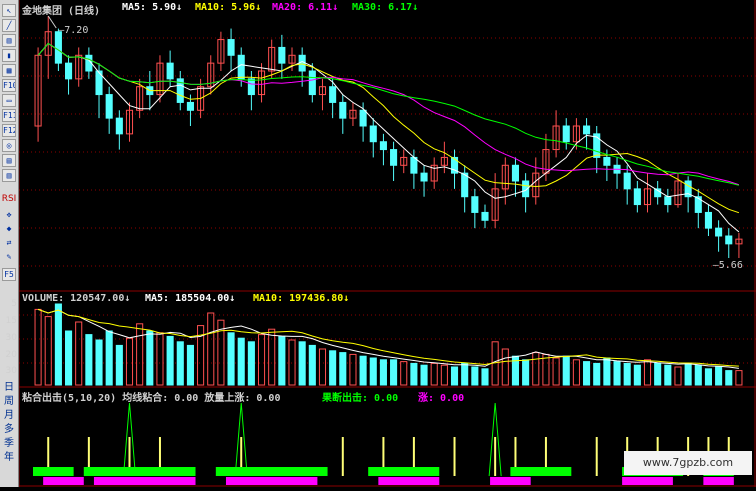 The width and height of the screenshot is (756, 491). I want to click on kline-button: ▮, so click(9, 55).